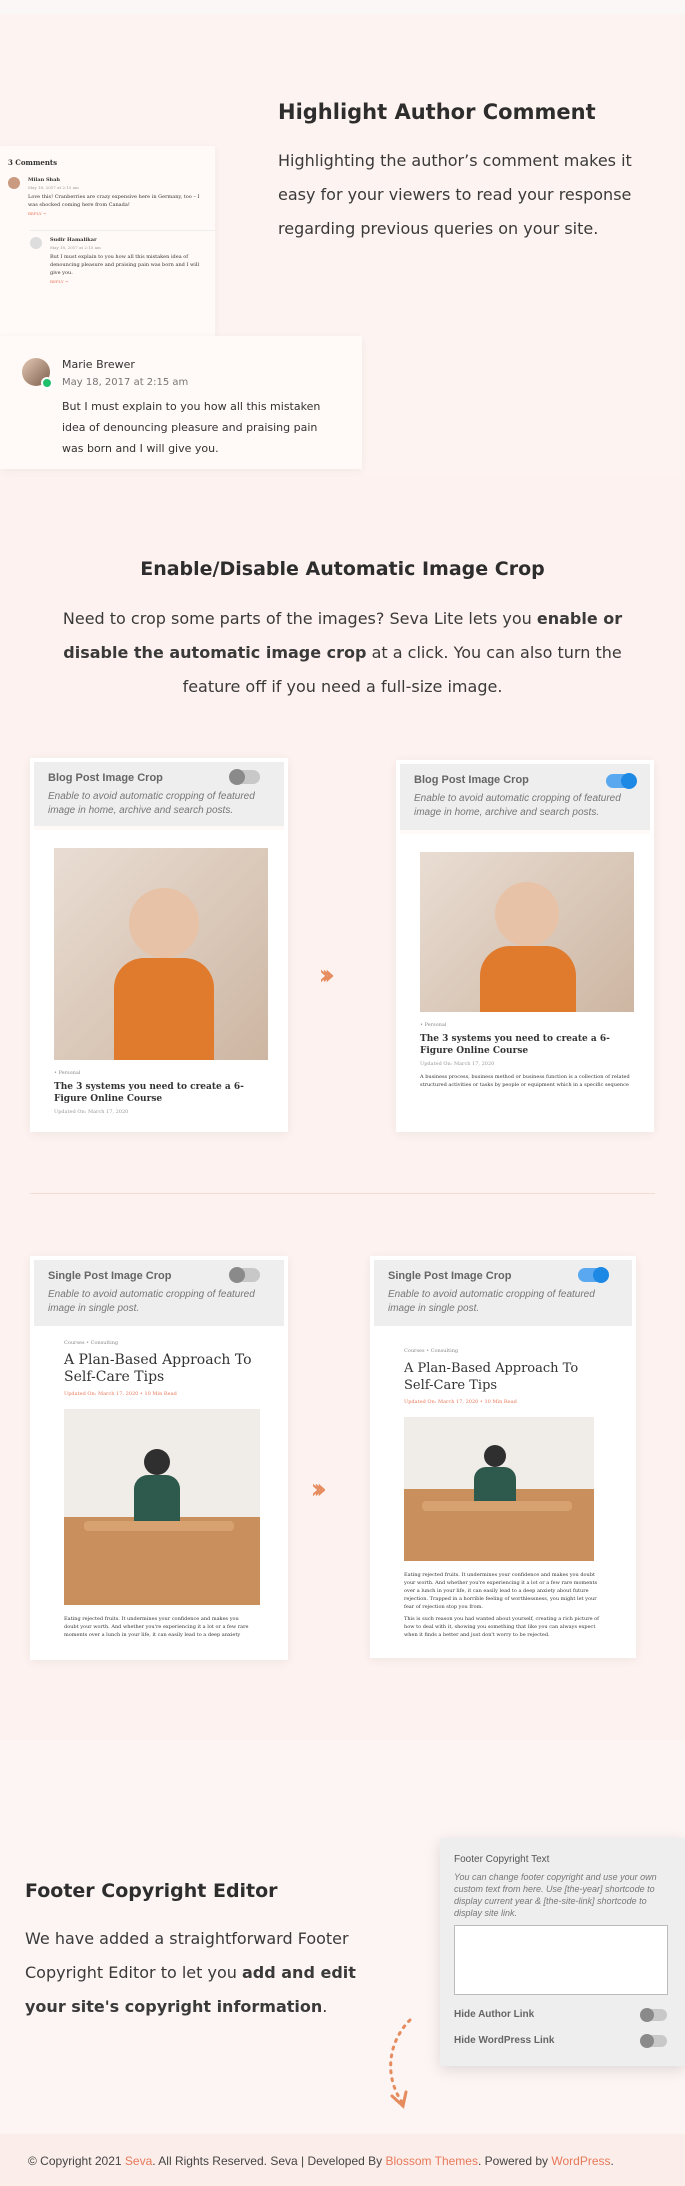 Image resolution: width=685 pixels, height=2186 pixels. Describe the element at coordinates (653, 2015) in the screenshot. I see `hide-author-toggle` at that location.